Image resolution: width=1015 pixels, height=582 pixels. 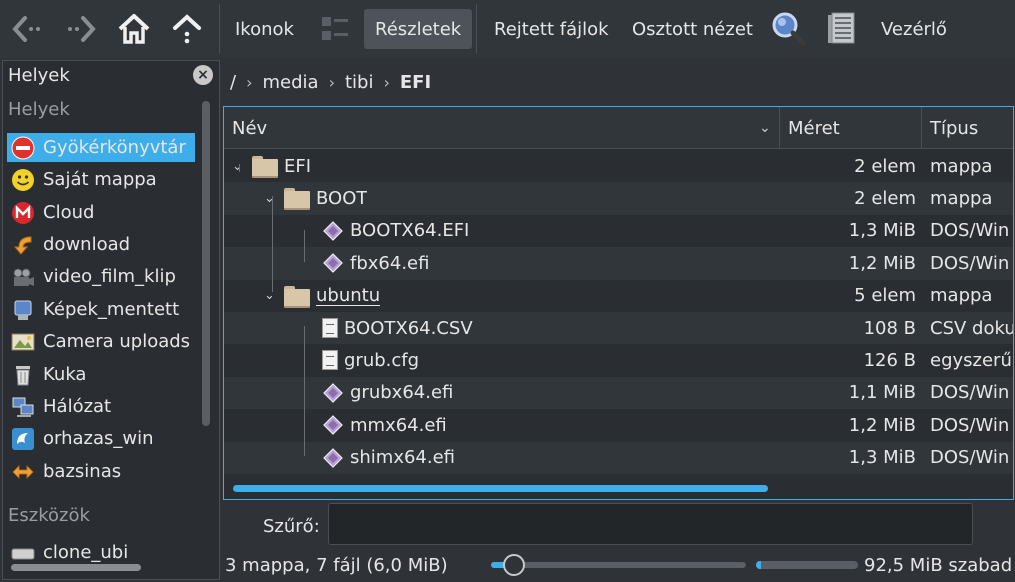 What do you see at coordinates (618, 457) in the screenshot?
I see `table-row: shimx64.efi 1,3 MiB DOS/Win` at bounding box center [618, 457].